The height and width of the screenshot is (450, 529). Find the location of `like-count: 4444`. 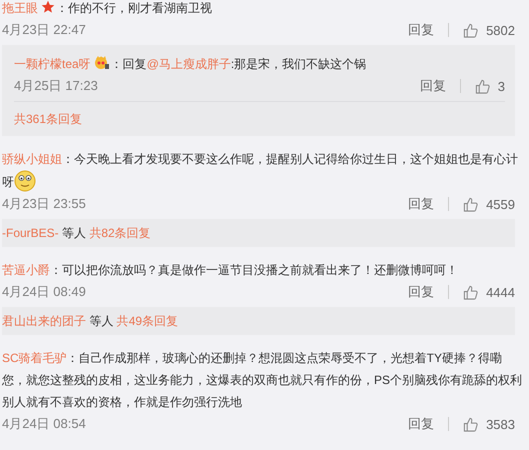

like-count: 4444 is located at coordinates (500, 292).